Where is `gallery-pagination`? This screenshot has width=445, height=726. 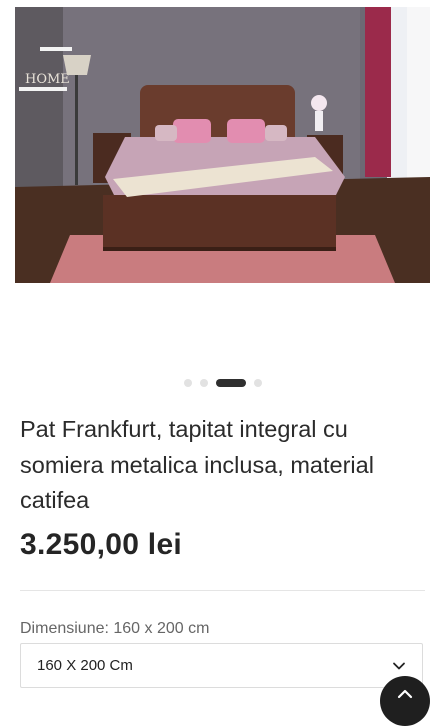 gallery-pagination is located at coordinates (222, 383).